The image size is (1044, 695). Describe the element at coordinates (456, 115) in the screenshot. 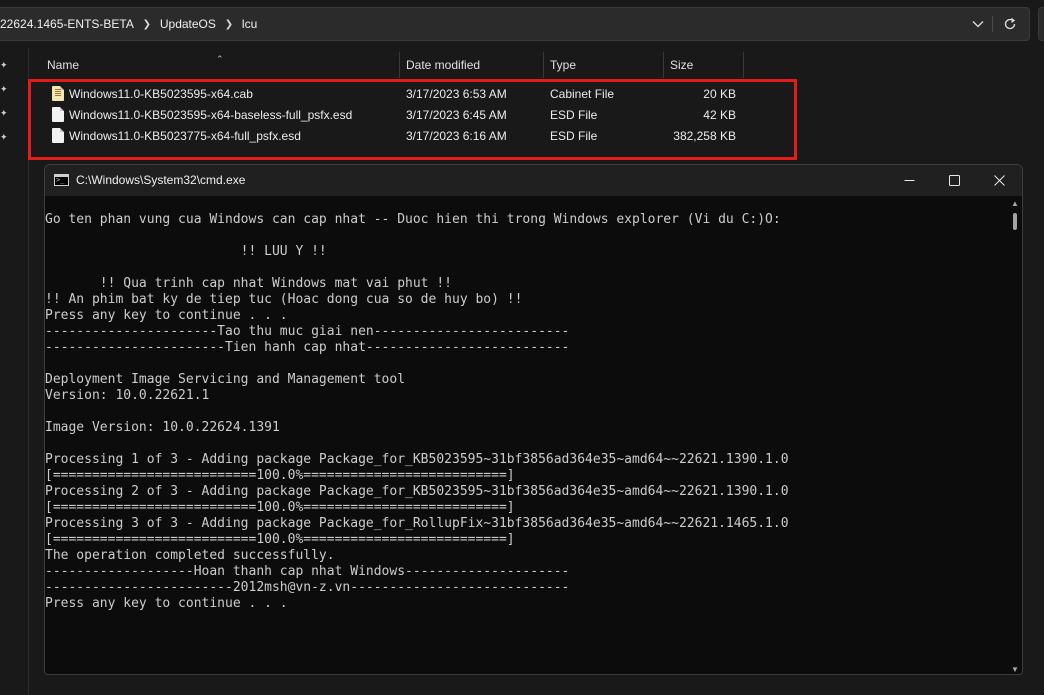

I see `file-date-modified: 3/17/2023 6:45 AM` at that location.